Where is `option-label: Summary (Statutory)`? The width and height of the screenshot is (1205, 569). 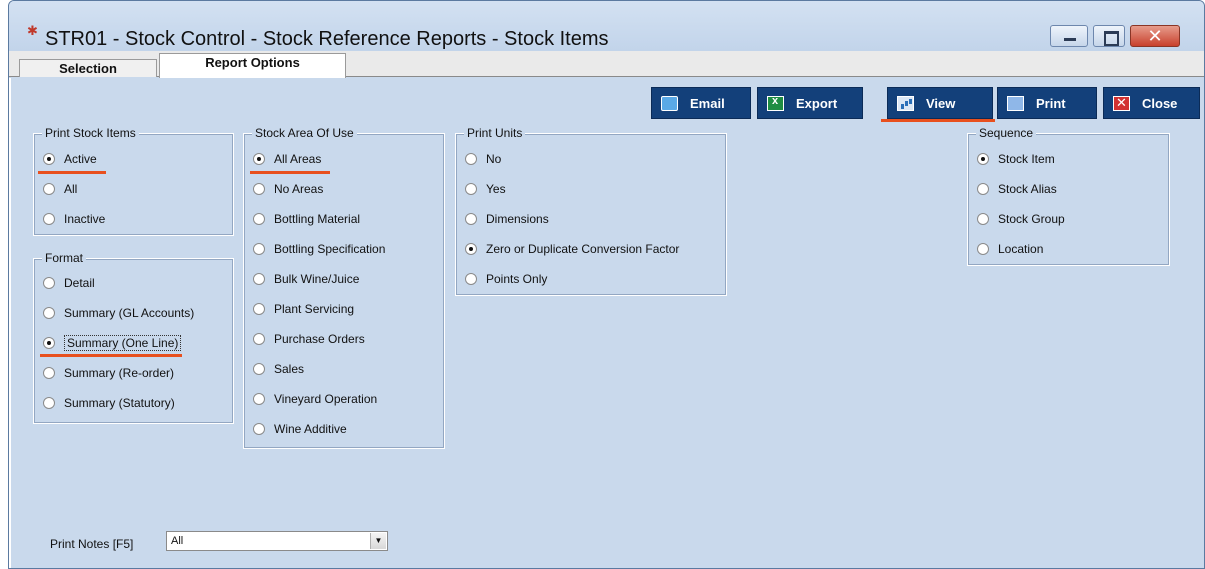 option-label: Summary (Statutory) is located at coordinates (119, 403).